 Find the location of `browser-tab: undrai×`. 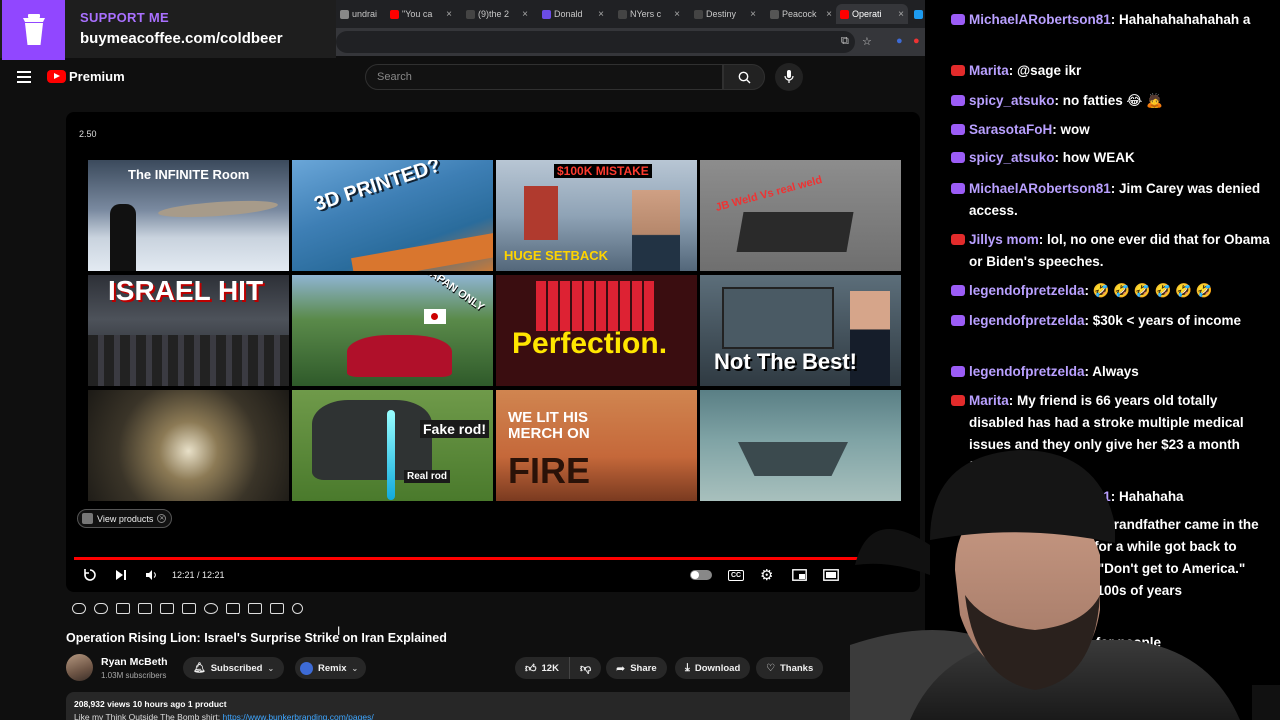

browser-tab: undrai× is located at coordinates (358, 14).